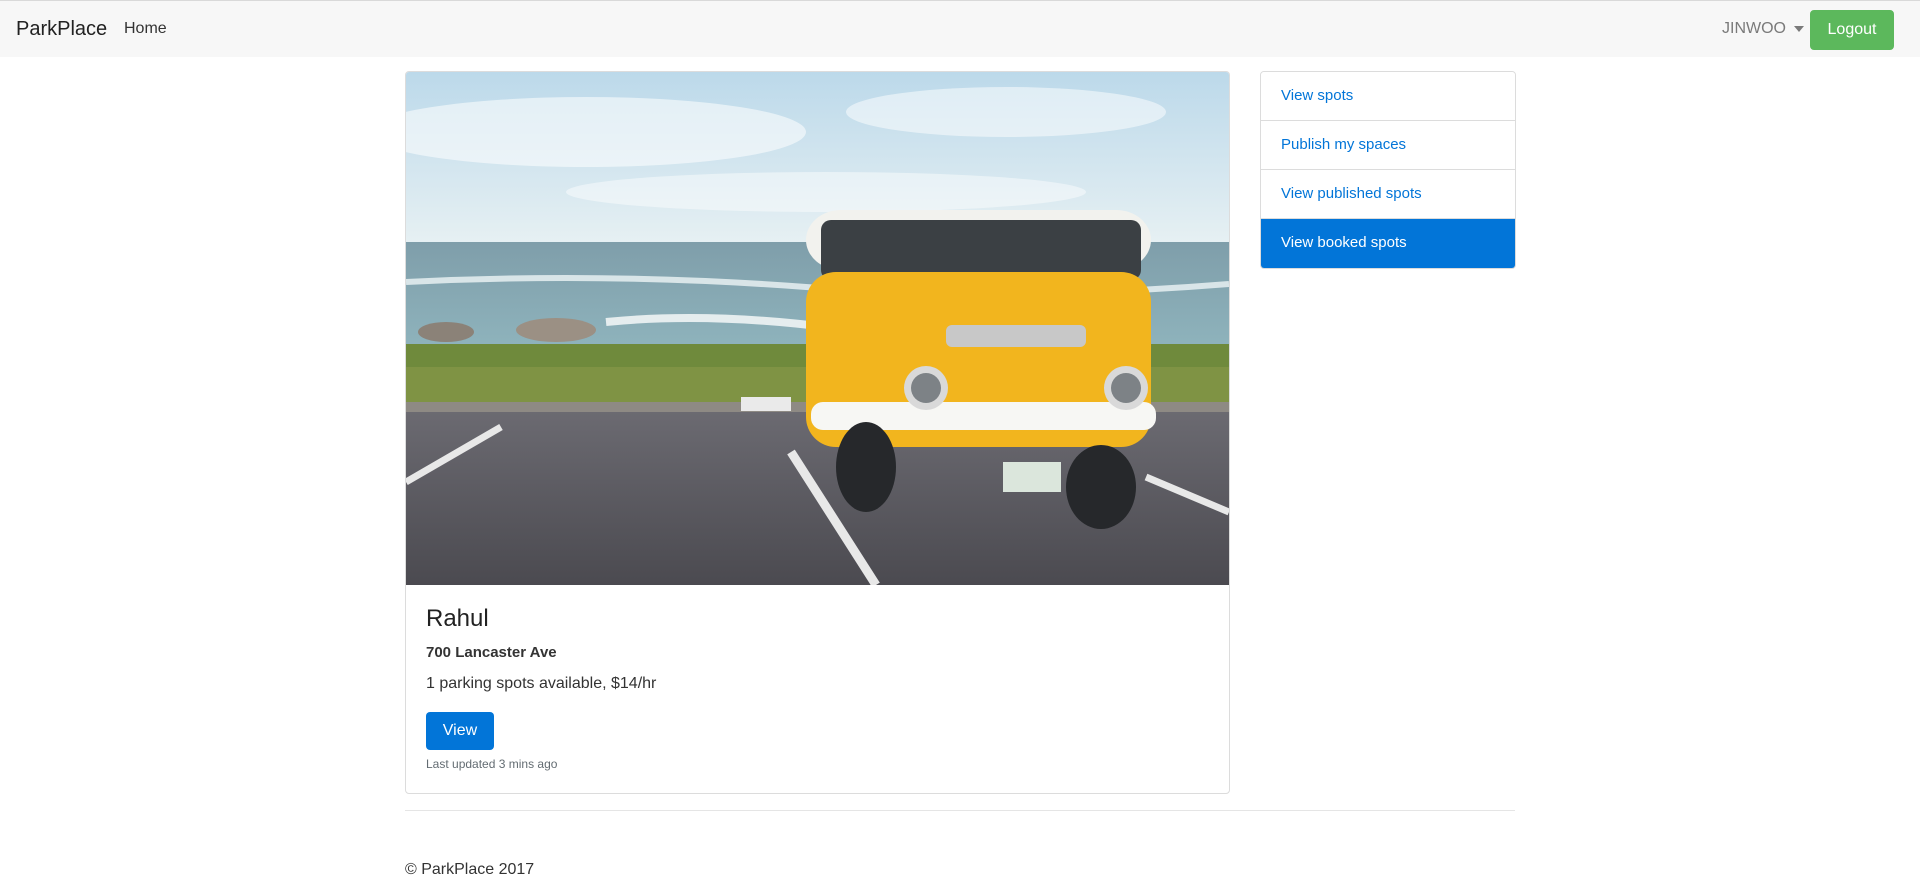 The width and height of the screenshot is (1920, 894). What do you see at coordinates (1388, 243) in the screenshot?
I see `sidebar-item-view-booked-spots: View booked spots` at bounding box center [1388, 243].